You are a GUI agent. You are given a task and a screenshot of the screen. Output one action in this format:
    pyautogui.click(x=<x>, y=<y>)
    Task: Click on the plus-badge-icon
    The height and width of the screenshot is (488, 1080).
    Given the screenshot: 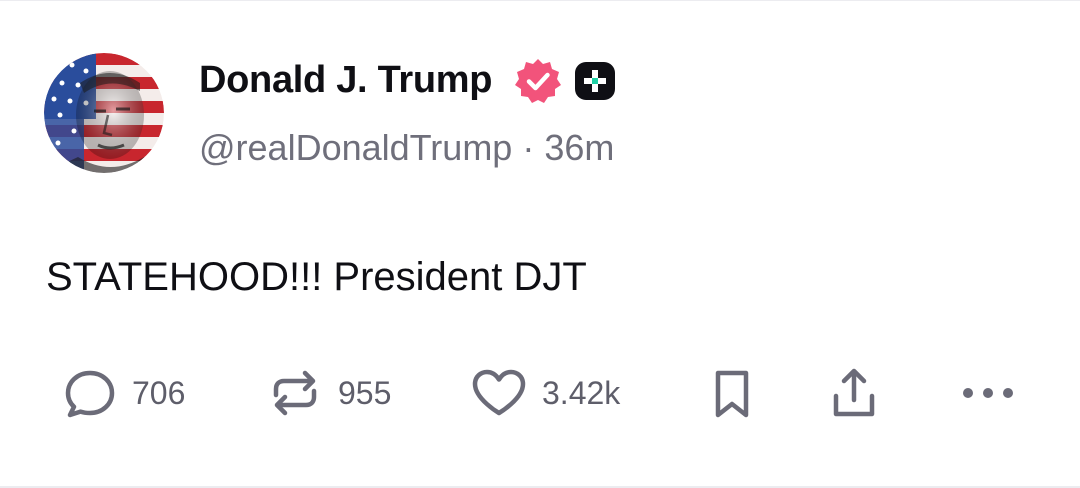 What is the action you would take?
    pyautogui.click(x=595, y=81)
    